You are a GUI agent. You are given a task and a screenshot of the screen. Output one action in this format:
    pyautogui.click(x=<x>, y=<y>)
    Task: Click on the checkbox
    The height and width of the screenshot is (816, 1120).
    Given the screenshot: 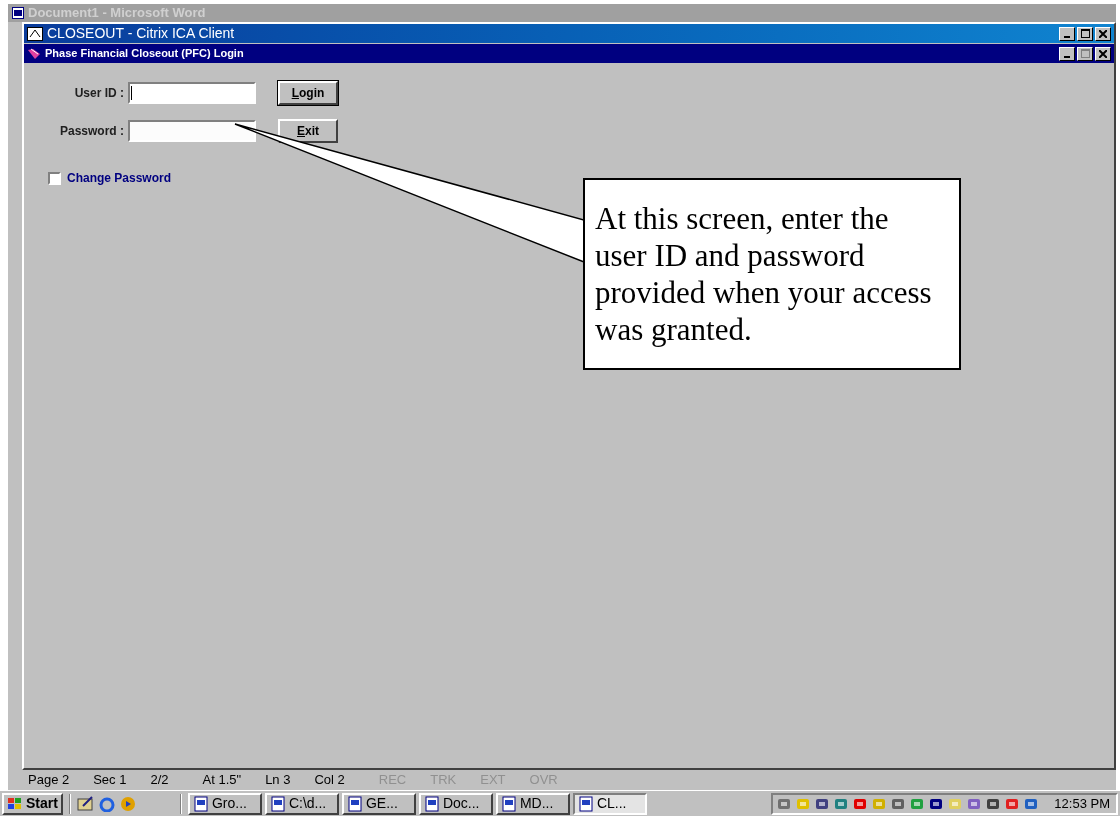 What is the action you would take?
    pyautogui.click(x=54, y=178)
    